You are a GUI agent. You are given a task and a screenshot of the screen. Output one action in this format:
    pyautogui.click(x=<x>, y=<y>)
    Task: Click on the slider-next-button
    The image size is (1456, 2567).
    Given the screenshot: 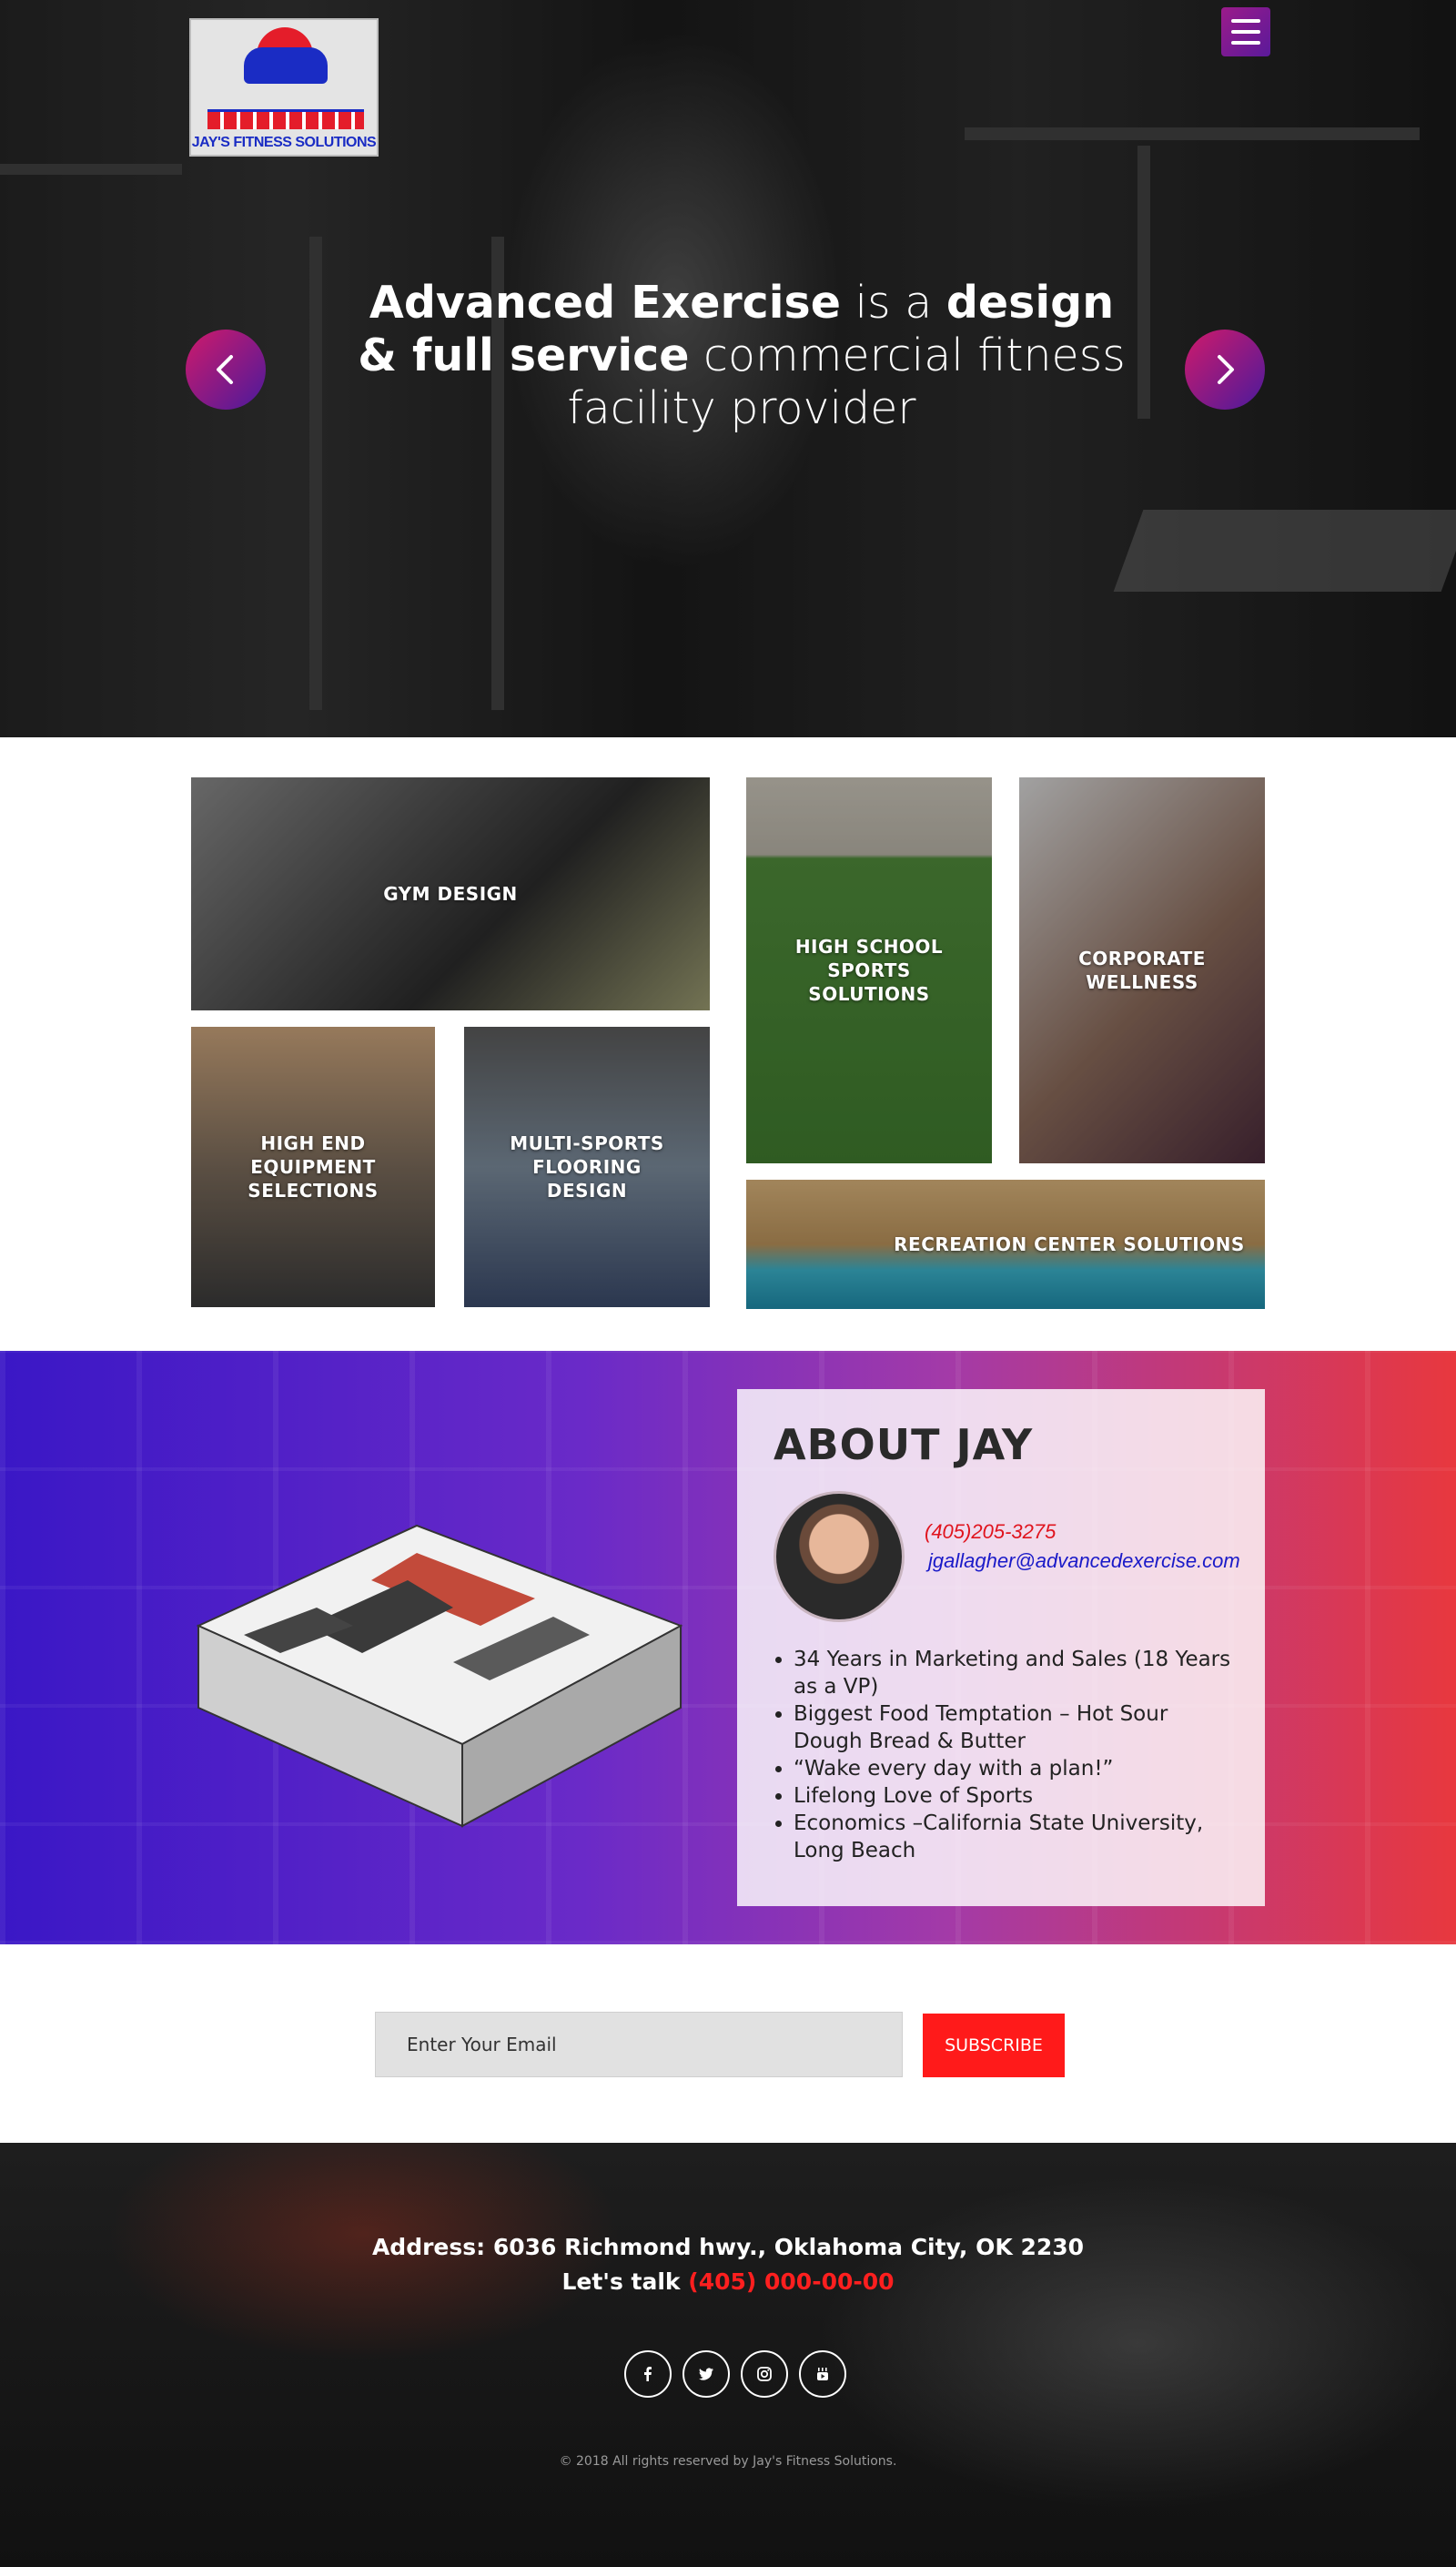 What is the action you would take?
    pyautogui.click(x=1225, y=370)
    